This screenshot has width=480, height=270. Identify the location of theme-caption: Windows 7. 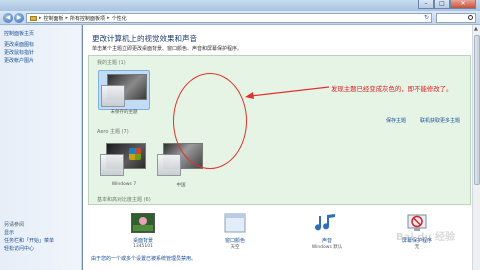
(124, 184).